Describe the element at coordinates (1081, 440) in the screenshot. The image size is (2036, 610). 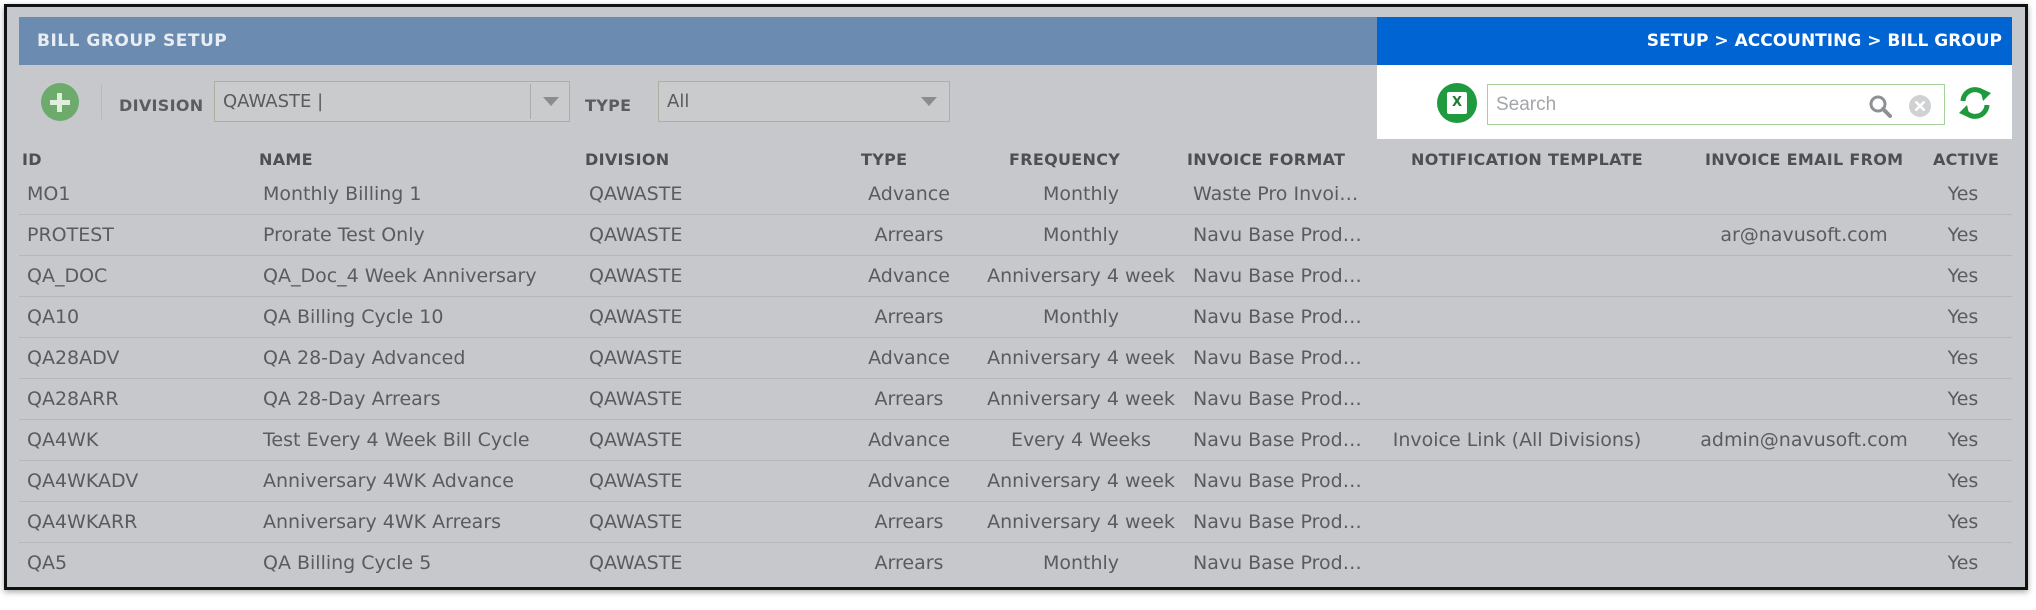
I see `cell-frequency: Every 4 Weeks` at that location.